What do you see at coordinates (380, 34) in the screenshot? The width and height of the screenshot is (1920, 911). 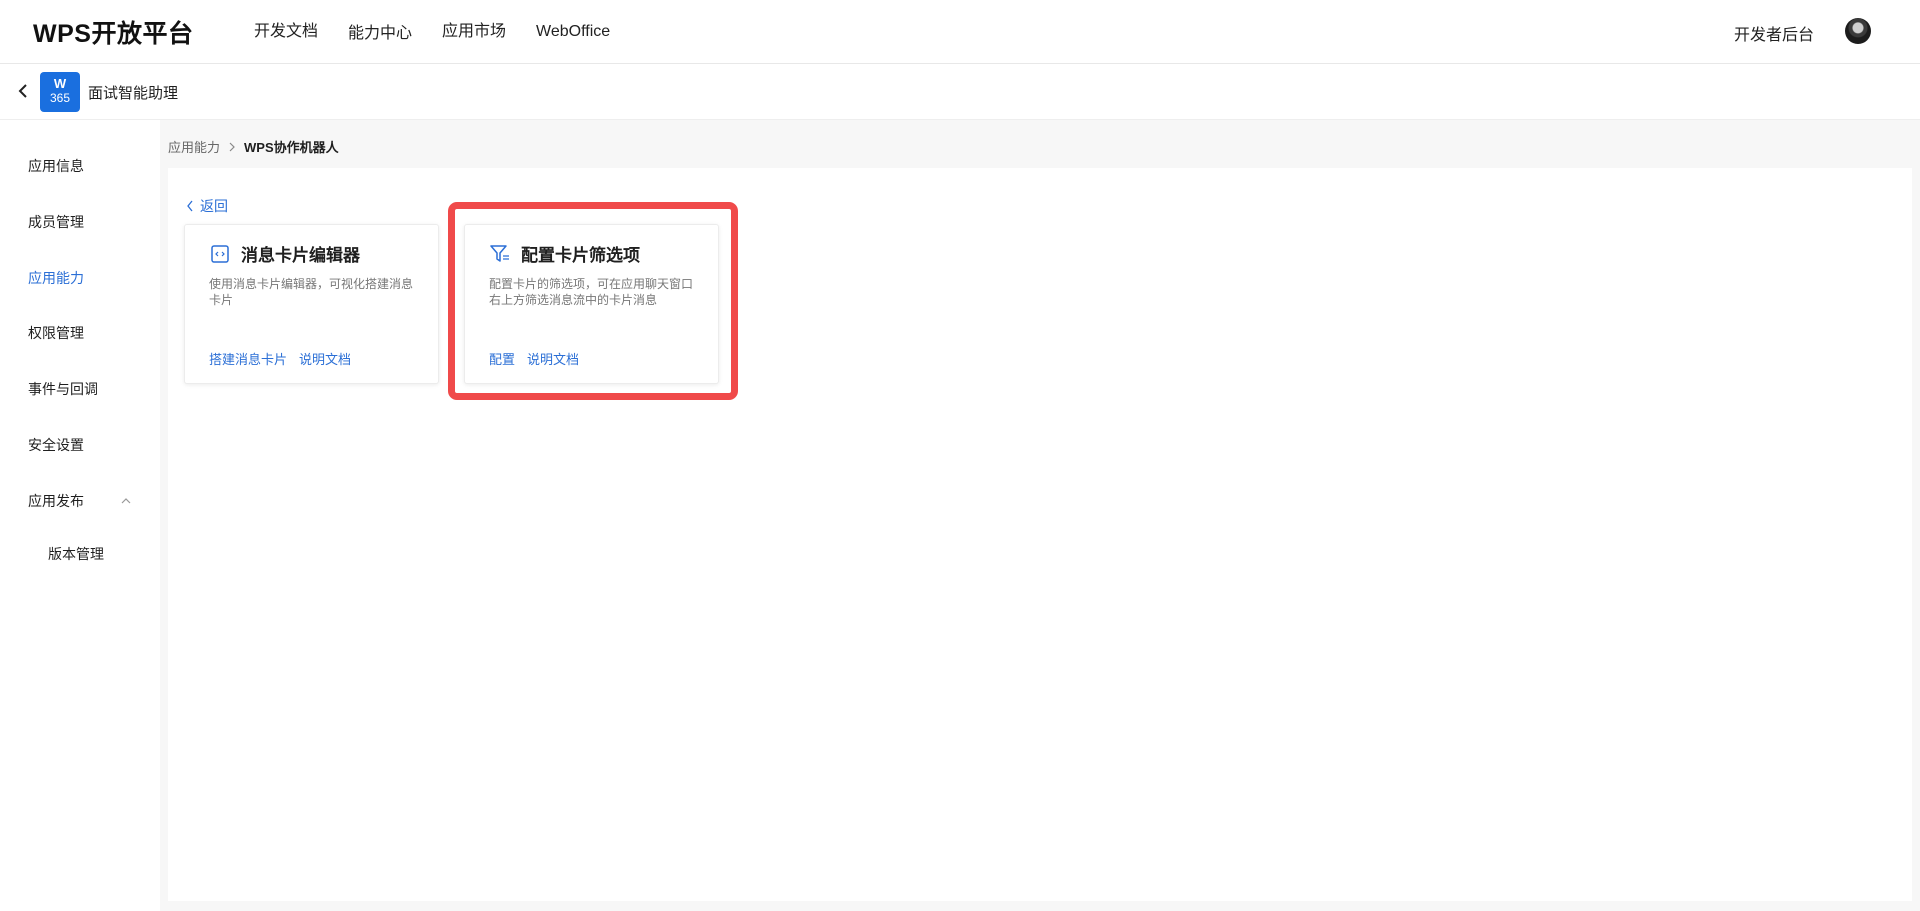 I see `nav-capability-center: 能力中心` at bounding box center [380, 34].